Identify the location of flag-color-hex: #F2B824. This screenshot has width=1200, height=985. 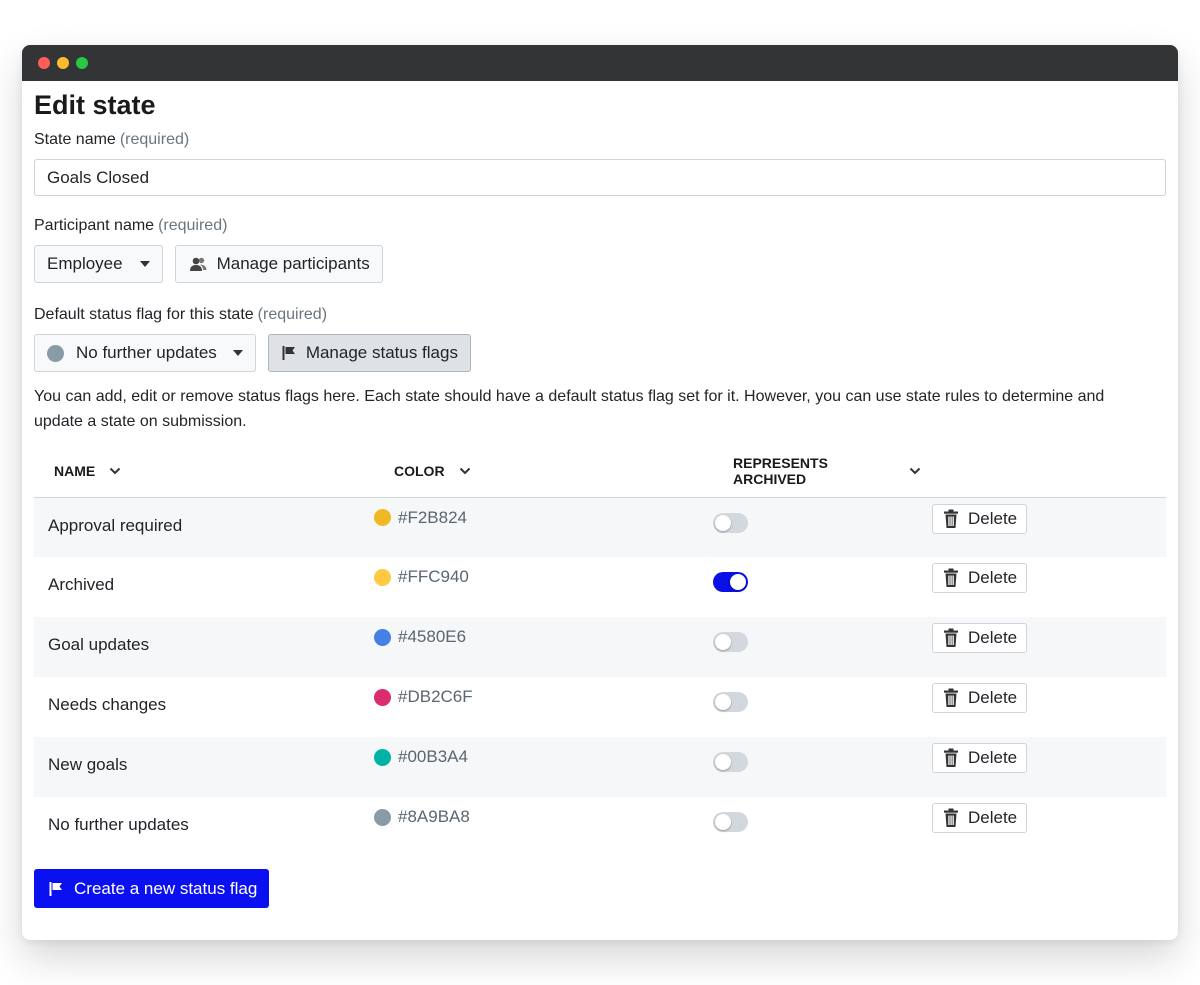
(432, 517).